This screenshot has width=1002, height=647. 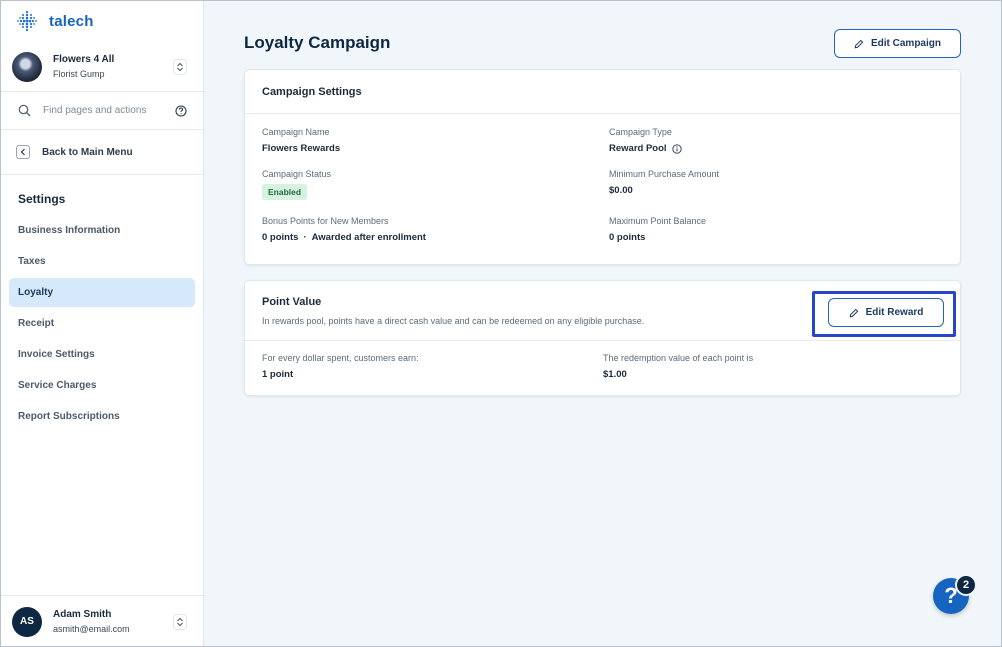 I want to click on campaign-settings-title: Campaign Settings, so click(x=602, y=92).